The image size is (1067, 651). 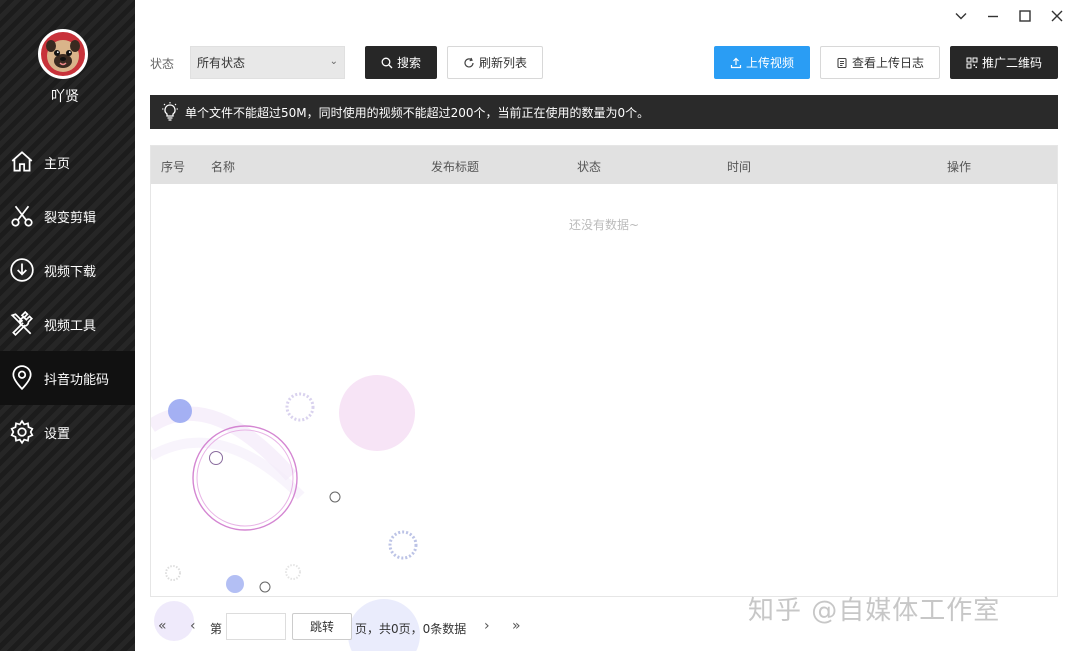 What do you see at coordinates (842, 62) in the screenshot?
I see `document-icon` at bounding box center [842, 62].